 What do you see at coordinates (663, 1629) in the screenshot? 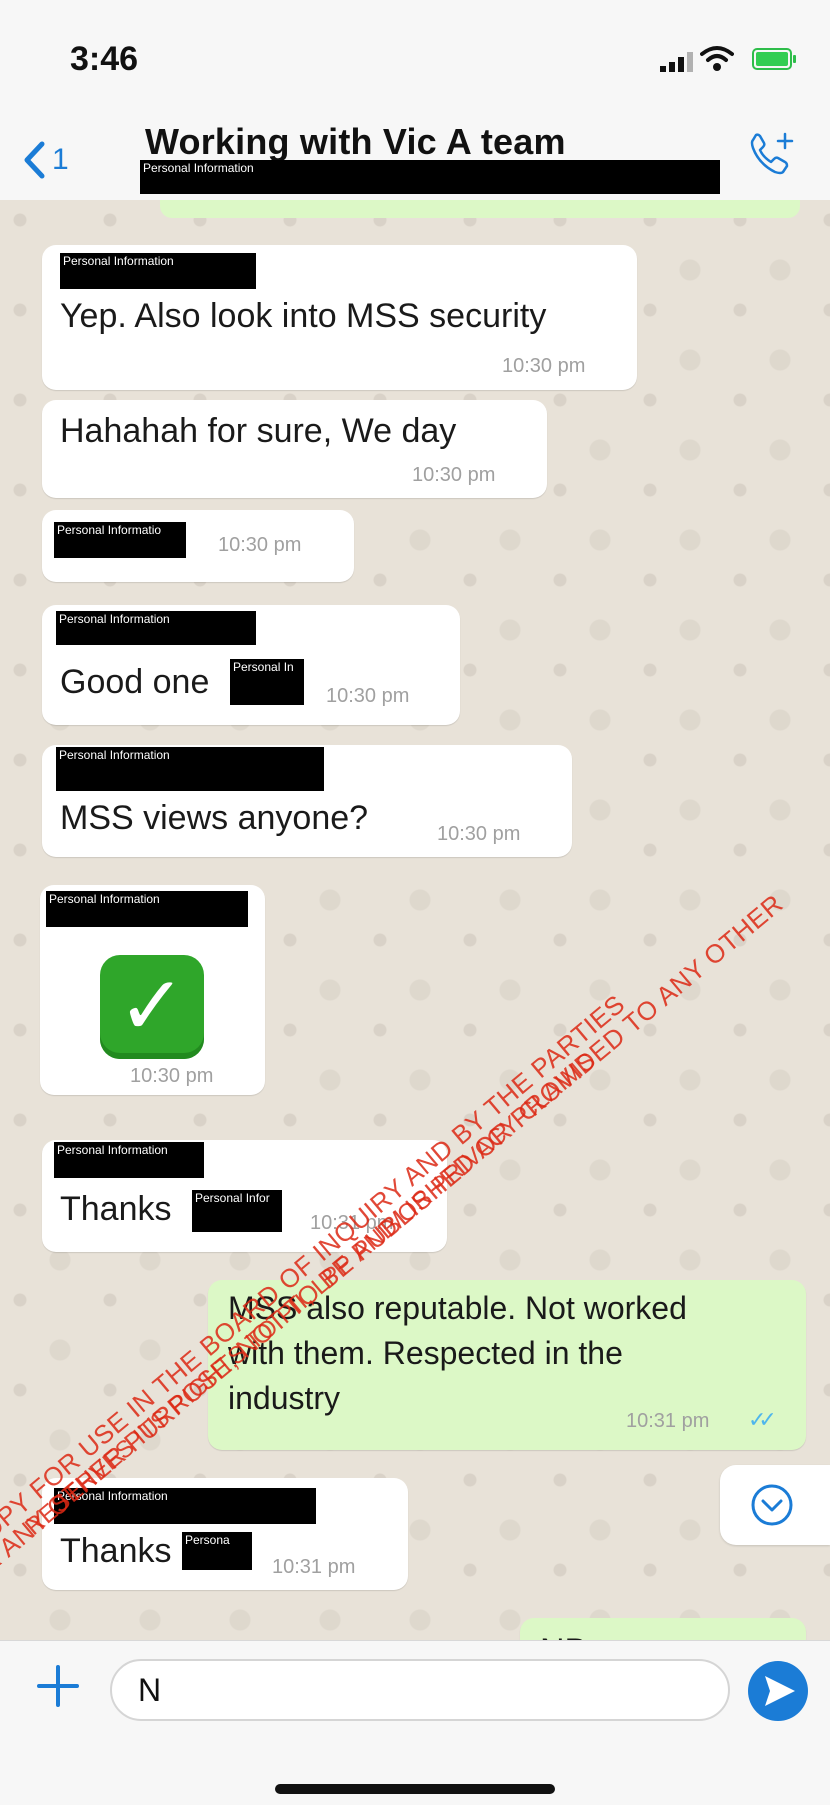
I see `outgoing-message-bubble: NB` at bounding box center [663, 1629].